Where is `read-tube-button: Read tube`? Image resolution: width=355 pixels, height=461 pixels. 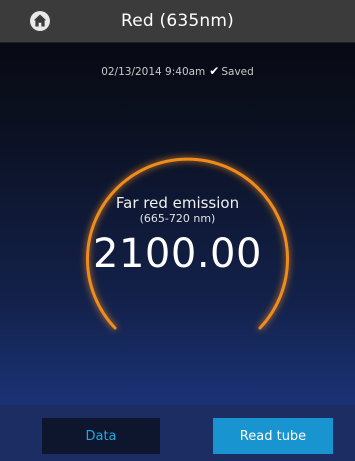 read-tube-button: Read tube is located at coordinates (273, 436).